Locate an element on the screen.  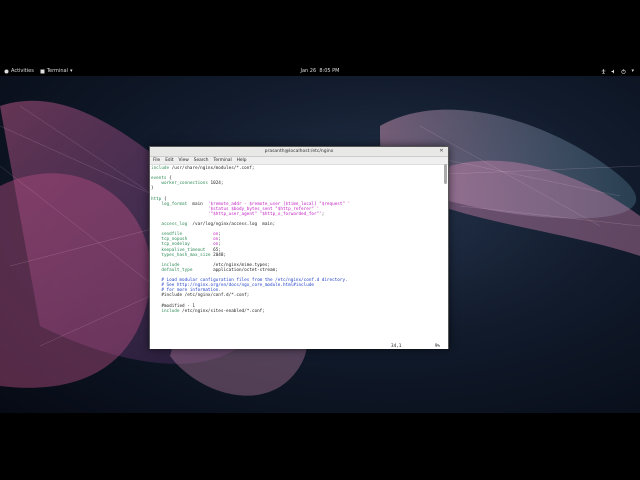
volume-icon is located at coordinates (613, 71).